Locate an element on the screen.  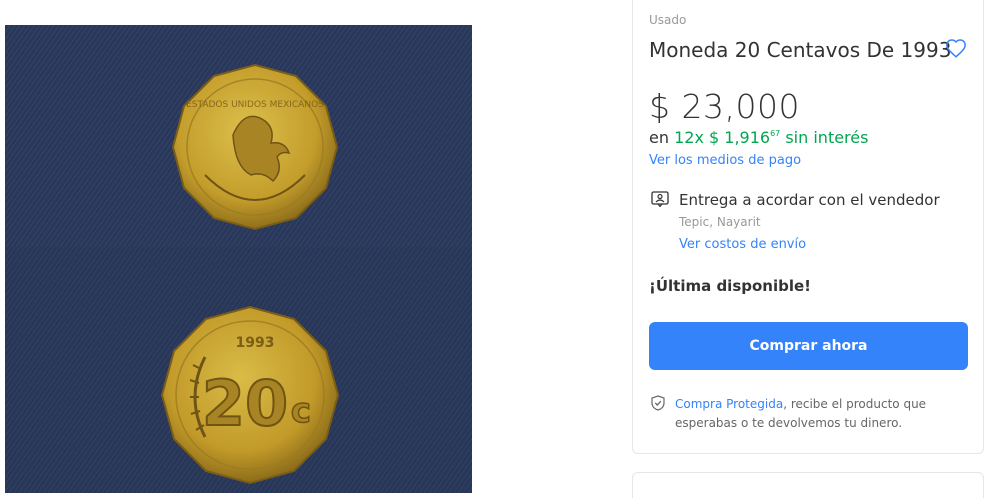
svg-text: ESTADOS UNIDOS MEXICANOS is located at coordinates (255, 105).